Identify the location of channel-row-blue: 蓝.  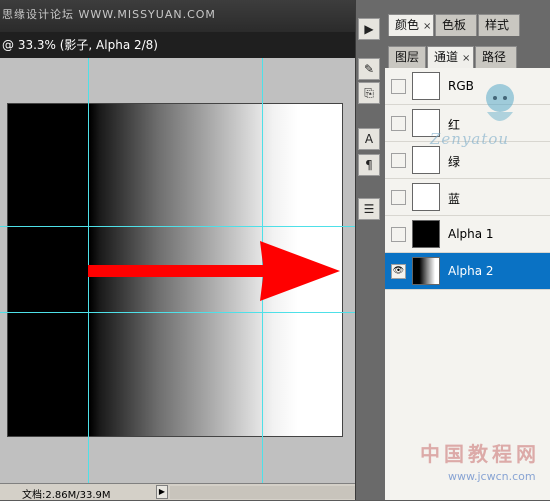
(467, 197).